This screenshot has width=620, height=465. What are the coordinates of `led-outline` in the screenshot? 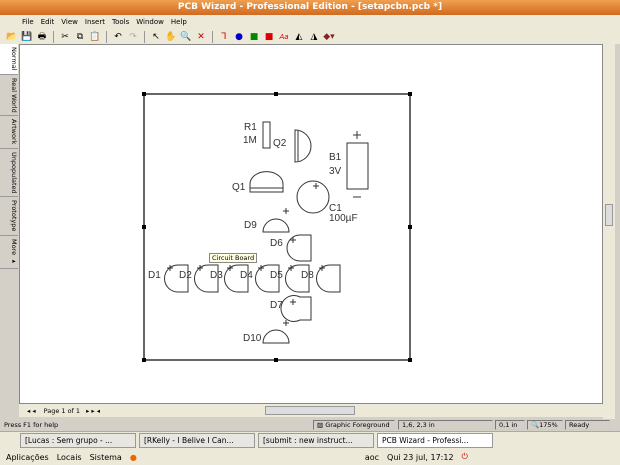 It's located at (328, 278).